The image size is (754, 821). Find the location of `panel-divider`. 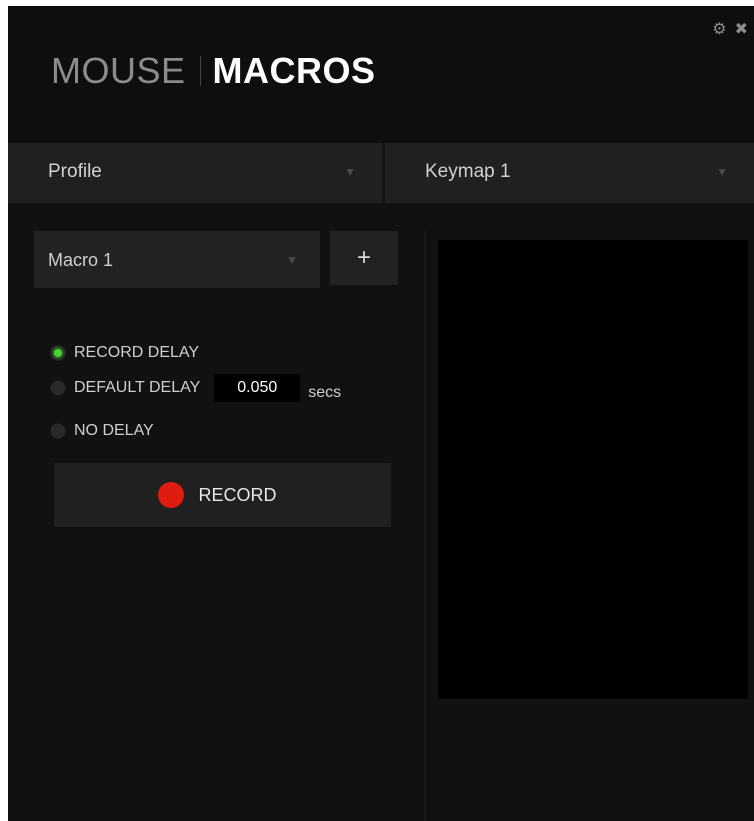

panel-divider is located at coordinates (425, 526).